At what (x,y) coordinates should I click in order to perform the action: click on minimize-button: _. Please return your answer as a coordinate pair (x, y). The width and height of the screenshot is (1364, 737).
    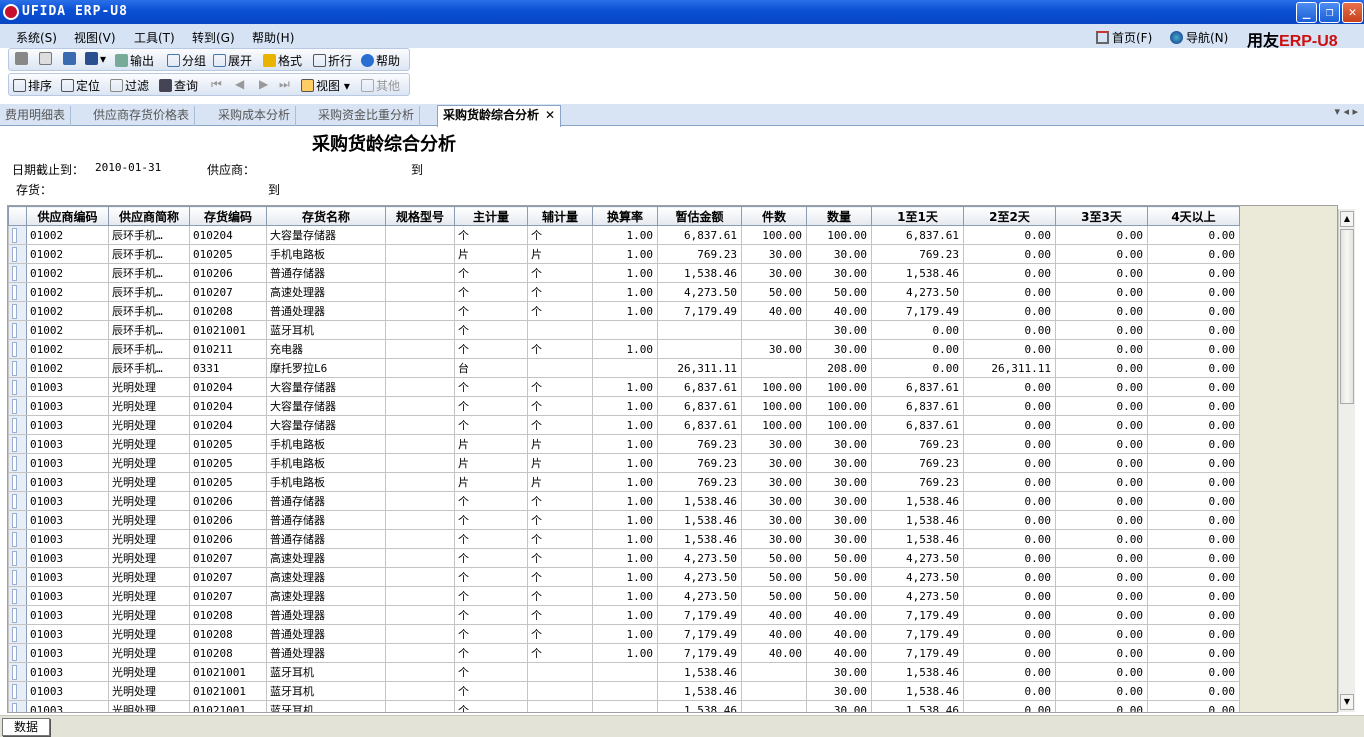
    Looking at the image, I should click on (1306, 12).